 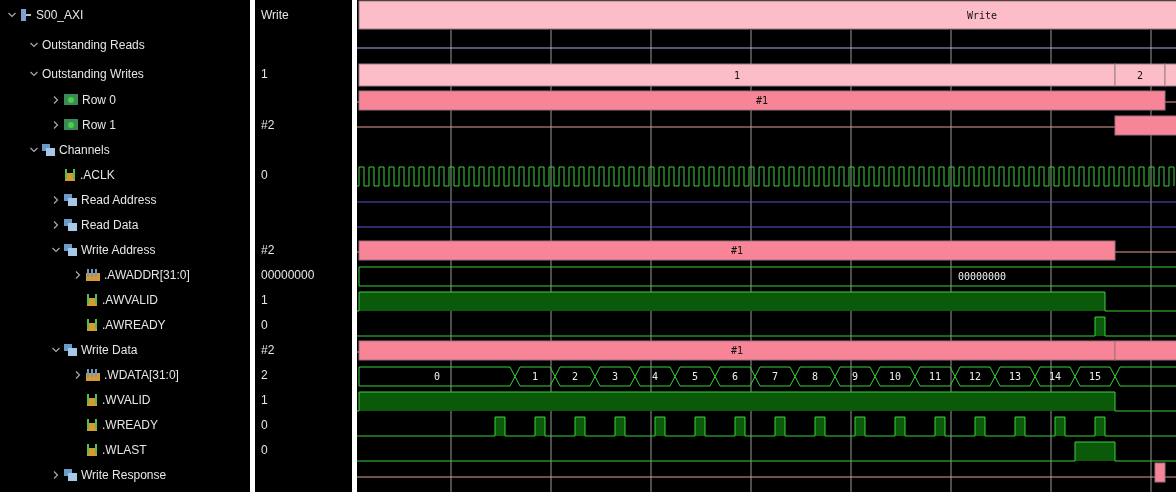 I want to click on count-label: 2, so click(x=1140, y=75).